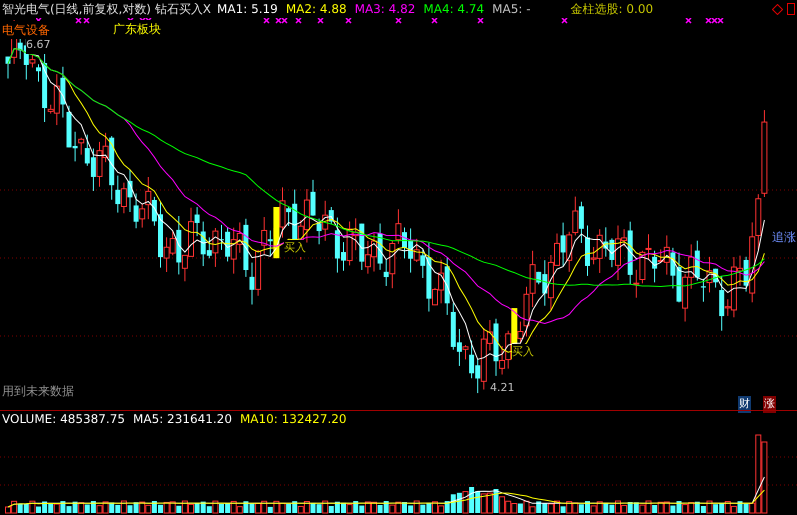 The height and width of the screenshot is (515, 797). Describe the element at coordinates (744, 404) in the screenshot. I see `finance-badge: 财` at that location.